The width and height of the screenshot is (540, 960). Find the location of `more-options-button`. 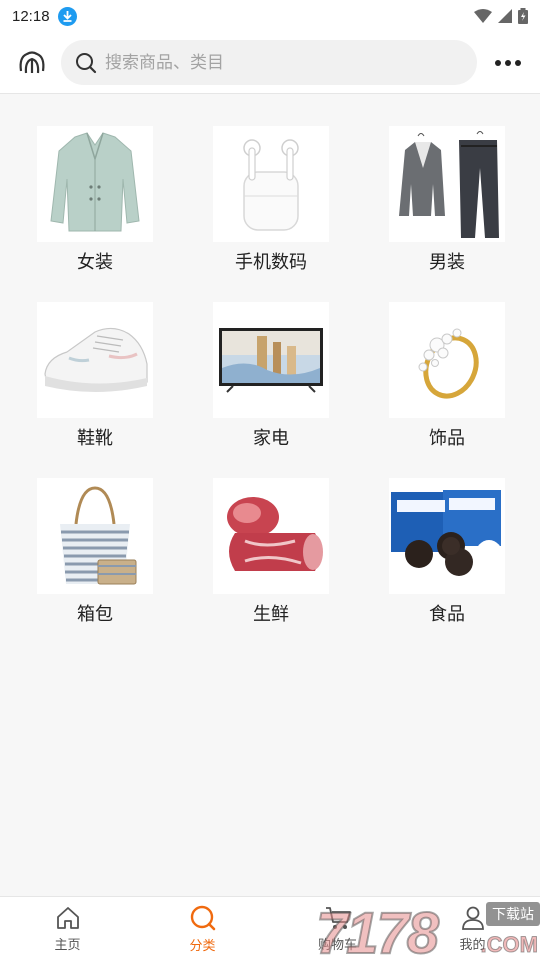

more-options-button is located at coordinates (508, 62).